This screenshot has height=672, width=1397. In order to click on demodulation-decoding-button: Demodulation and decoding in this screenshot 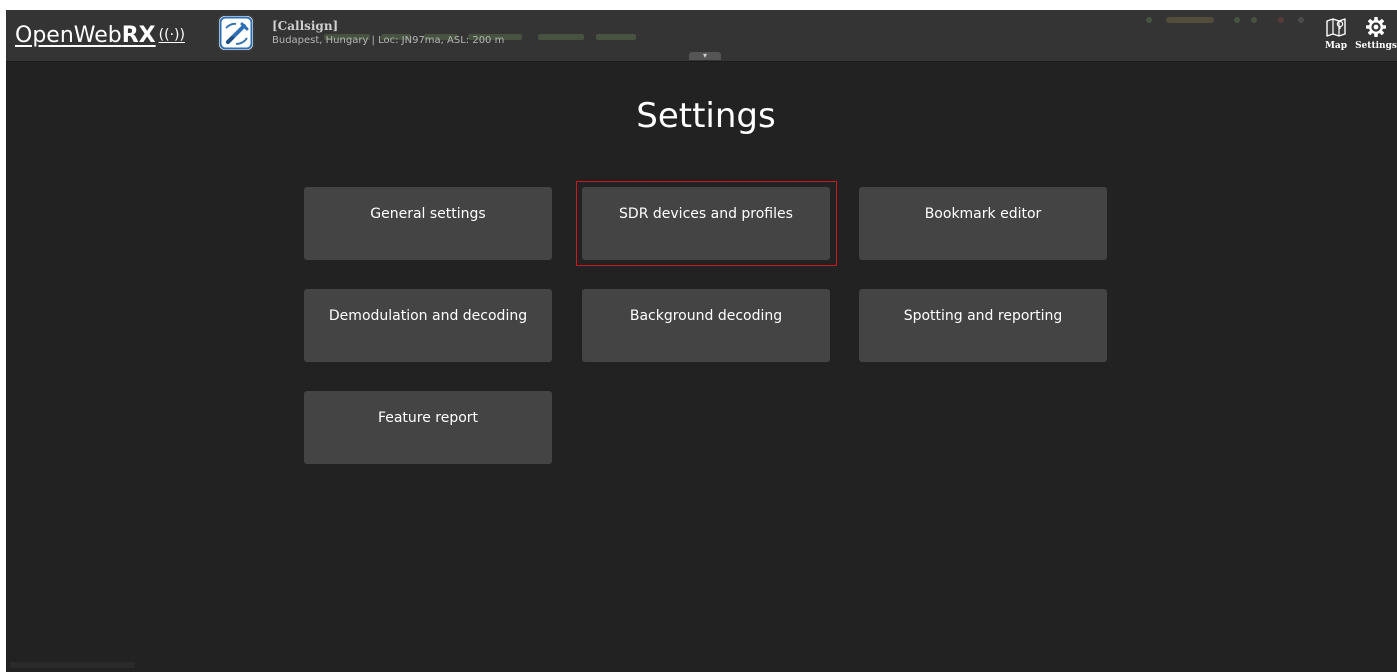, I will do `click(428, 325)`.